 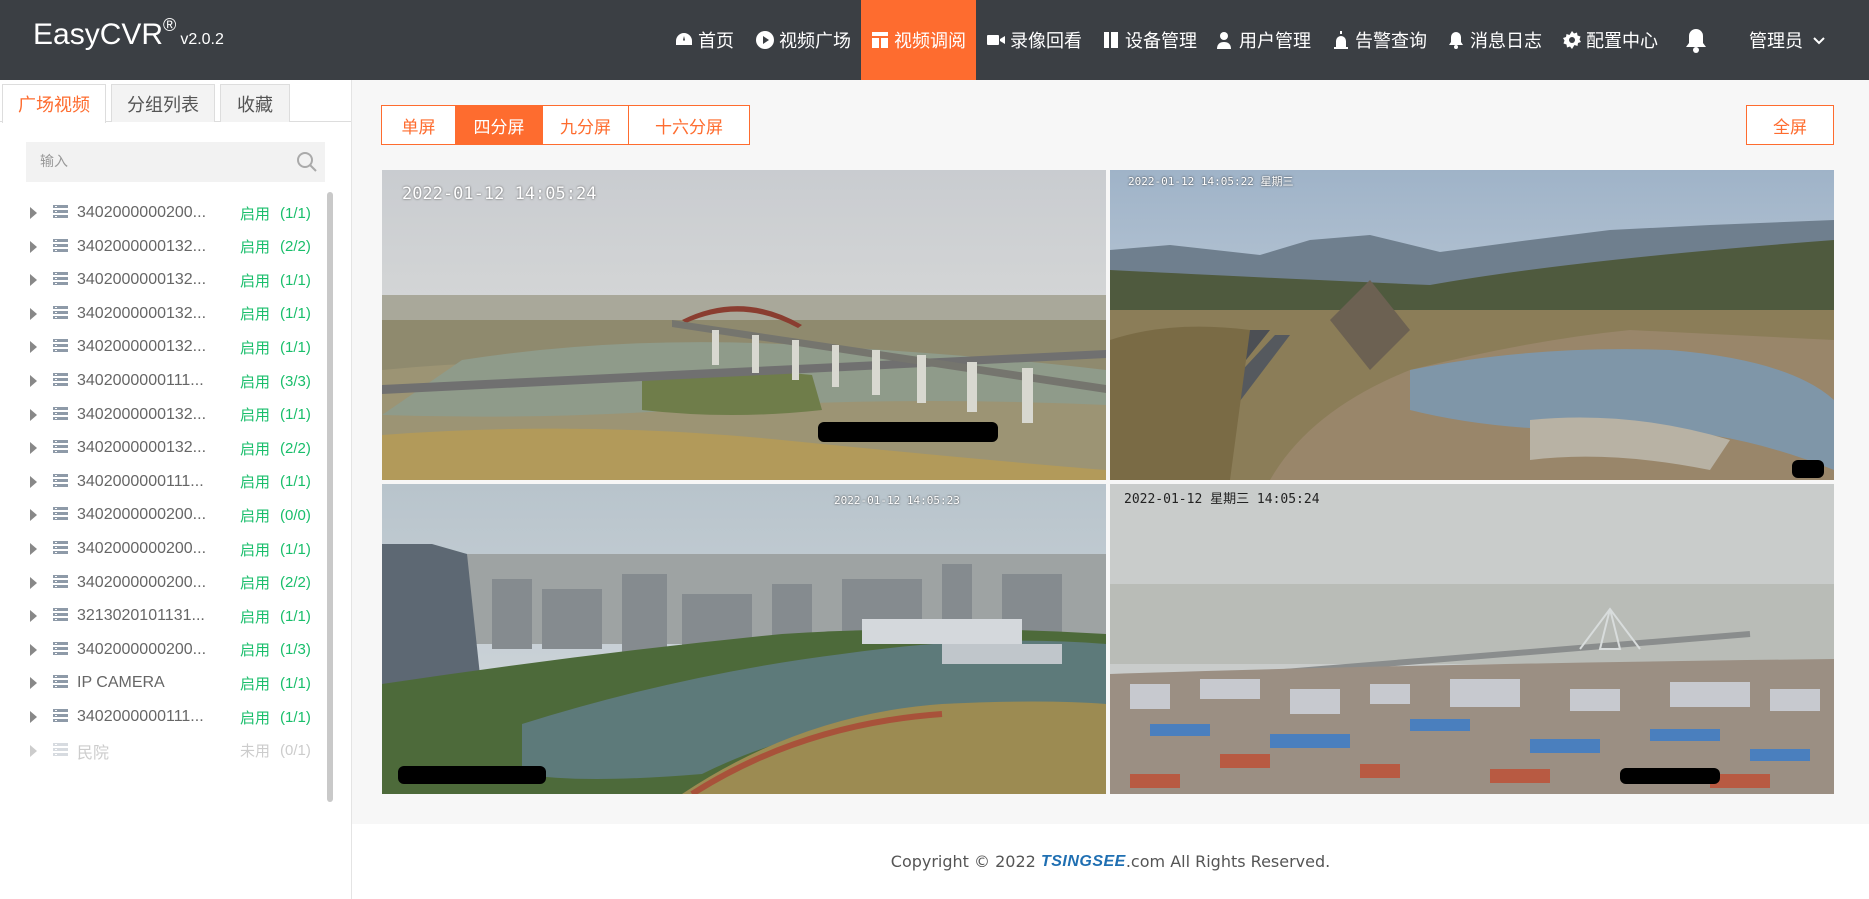 What do you see at coordinates (1506, 41) in the screenshot?
I see `nav-label: 消息日志` at bounding box center [1506, 41].